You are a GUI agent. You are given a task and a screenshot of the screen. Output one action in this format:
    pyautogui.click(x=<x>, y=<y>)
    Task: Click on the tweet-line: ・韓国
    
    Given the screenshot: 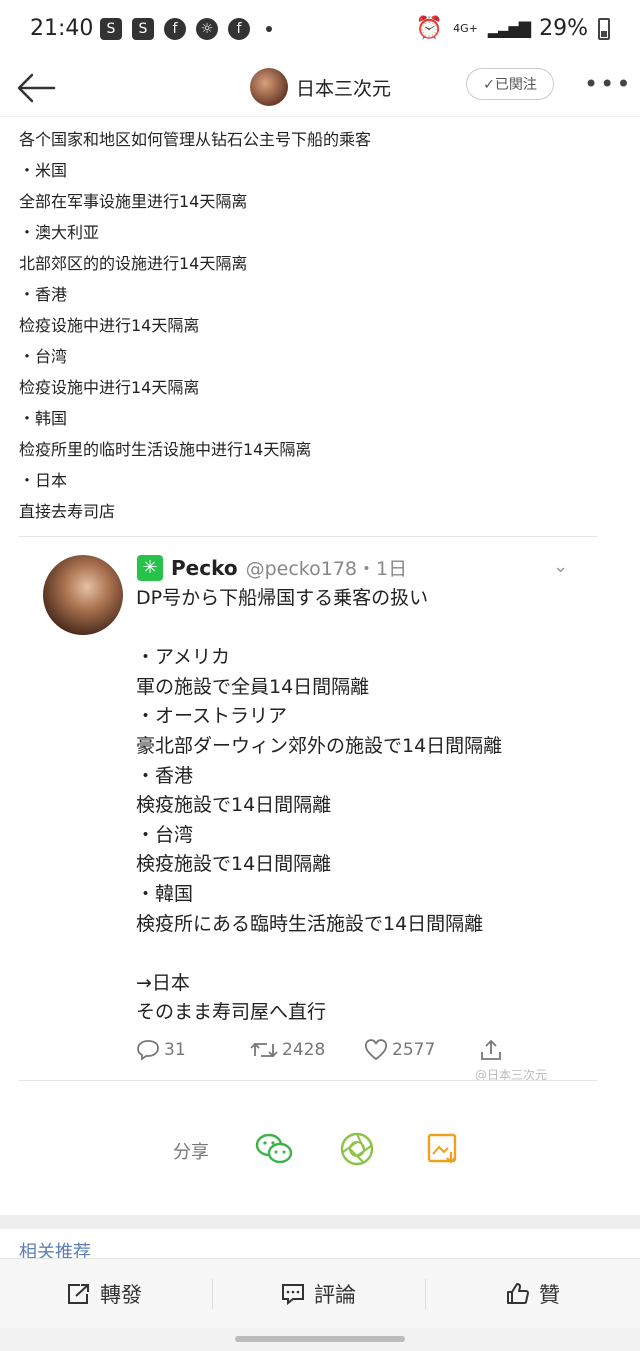 What is the action you would take?
    pyautogui.click(x=165, y=893)
    